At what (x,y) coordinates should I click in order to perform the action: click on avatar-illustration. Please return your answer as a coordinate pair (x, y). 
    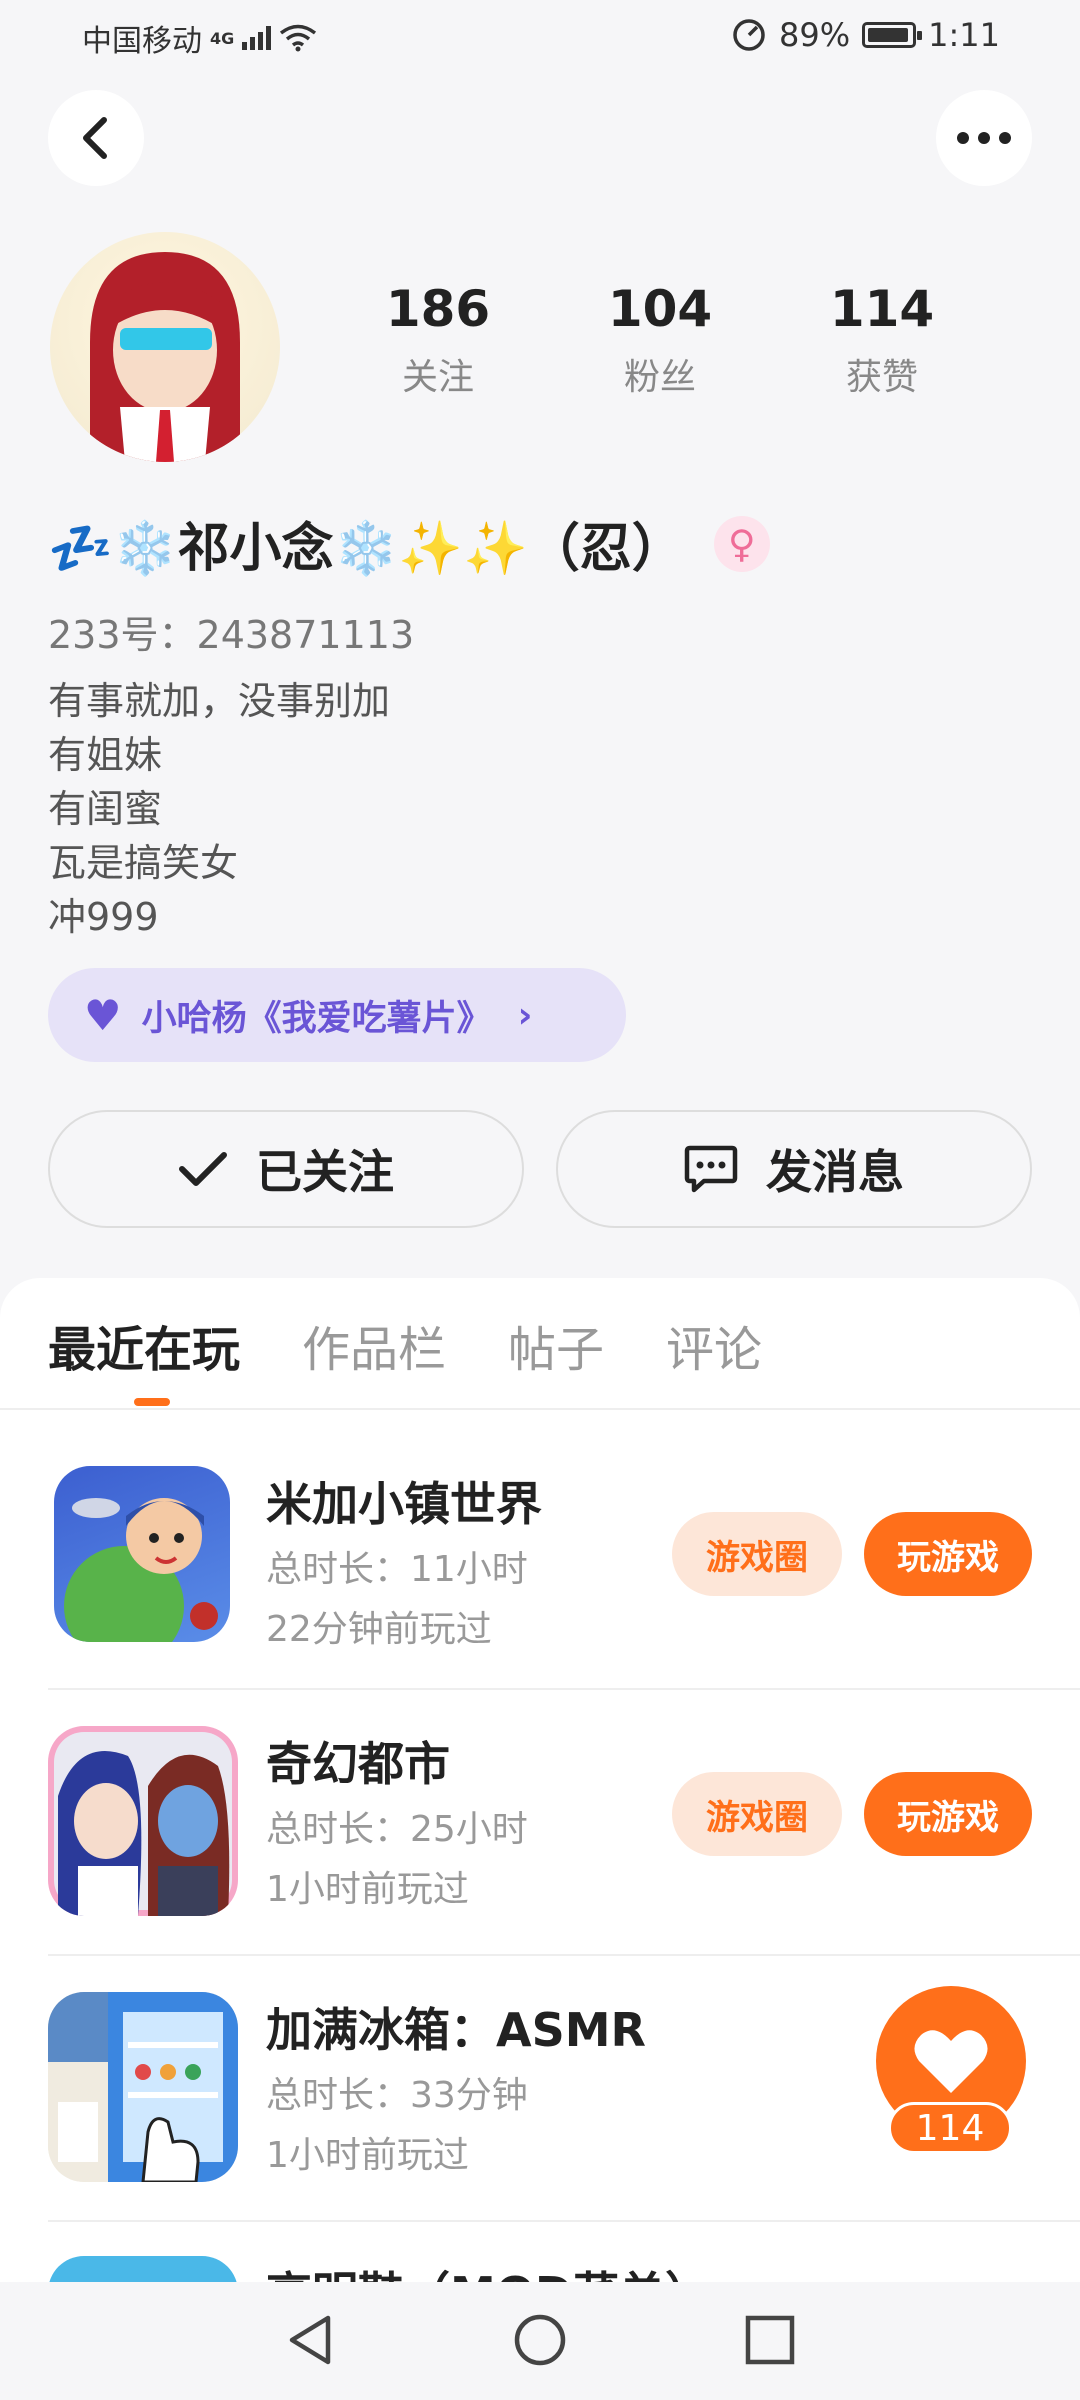
    Looking at the image, I should click on (165, 357).